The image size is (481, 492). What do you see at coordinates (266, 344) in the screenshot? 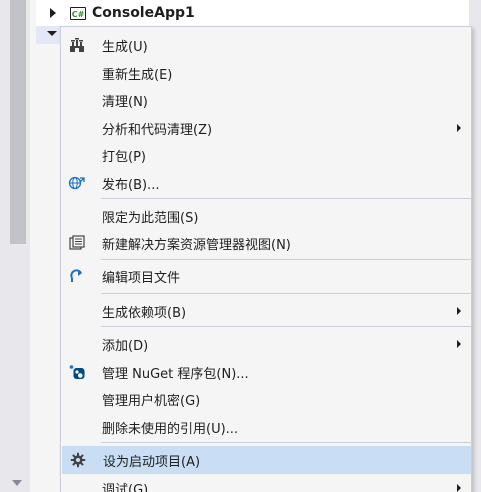
I see `menu-item-add: 添加(D)` at bounding box center [266, 344].